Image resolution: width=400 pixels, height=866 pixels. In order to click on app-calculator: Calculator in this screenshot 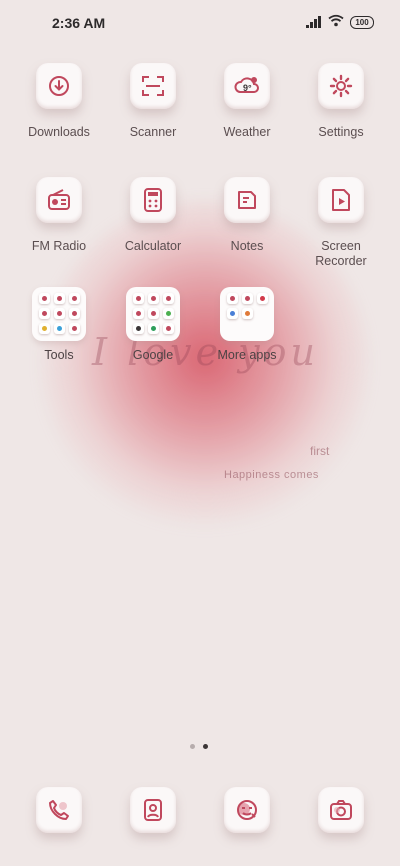, I will do `click(153, 215)`.